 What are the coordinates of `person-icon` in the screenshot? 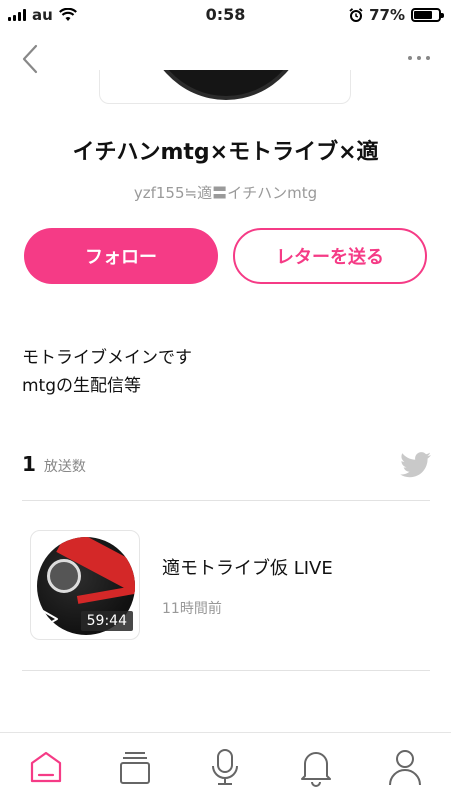 It's located at (405, 767).